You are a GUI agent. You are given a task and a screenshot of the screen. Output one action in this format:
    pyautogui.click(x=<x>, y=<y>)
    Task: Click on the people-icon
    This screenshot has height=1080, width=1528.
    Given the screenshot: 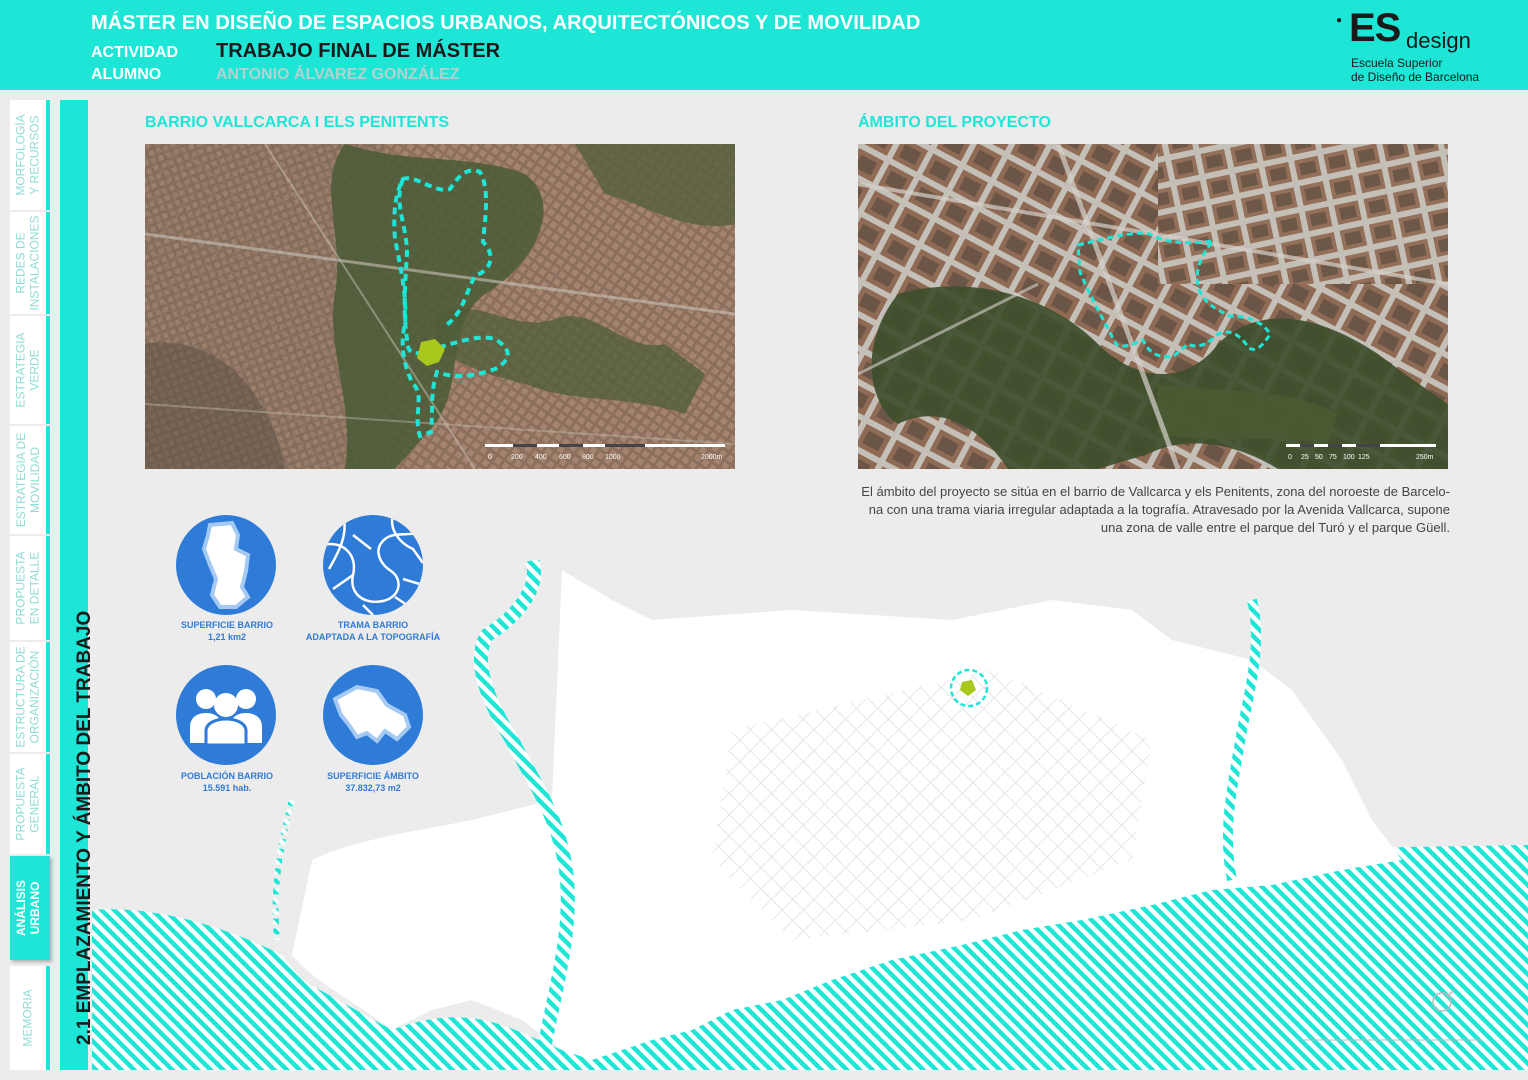 What is the action you would take?
    pyautogui.click(x=226, y=715)
    